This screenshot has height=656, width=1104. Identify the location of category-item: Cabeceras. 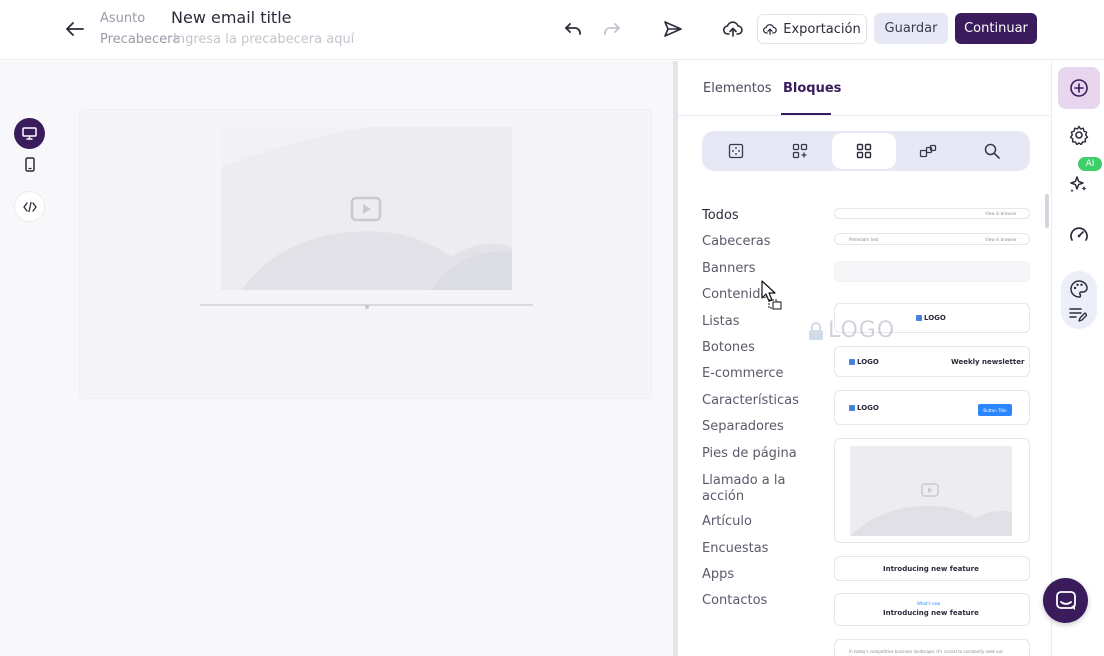
(736, 242).